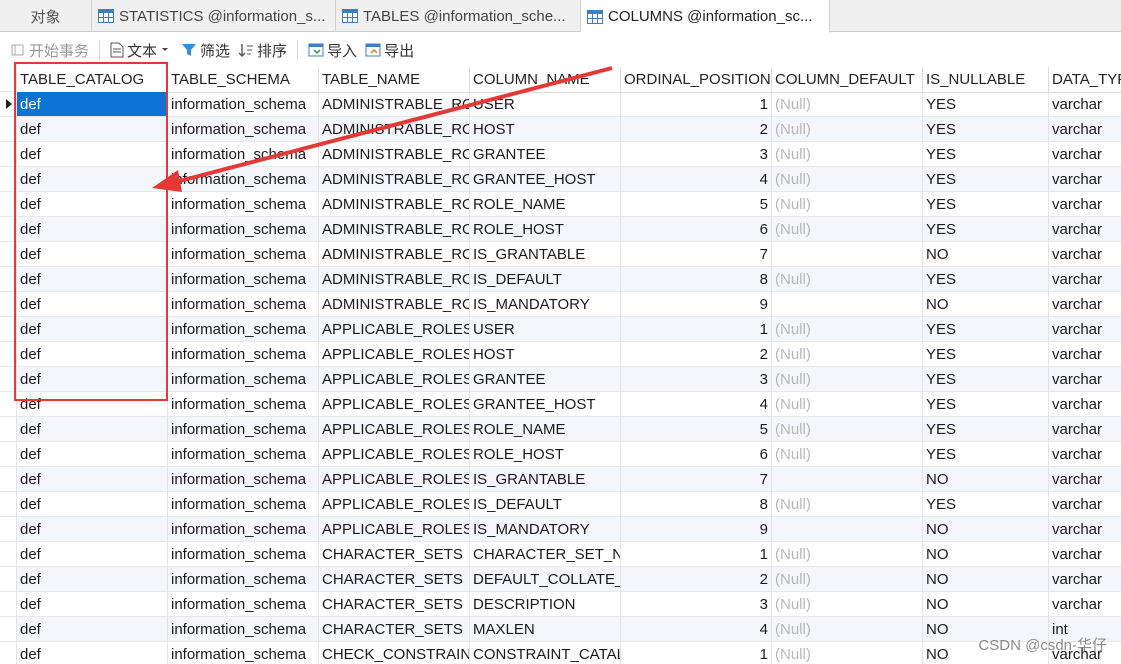 The height and width of the screenshot is (664, 1121). Describe the element at coordinates (92, 79) in the screenshot. I see `column-header-table-catalog: TABLE_CATALOG` at that location.